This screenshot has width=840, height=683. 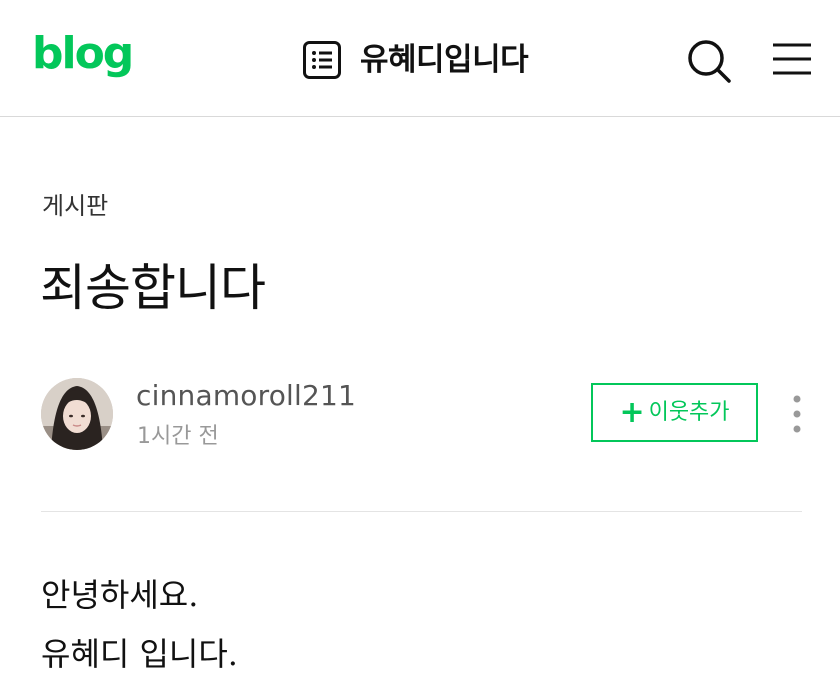 I want to click on divider, so click(x=421, y=511).